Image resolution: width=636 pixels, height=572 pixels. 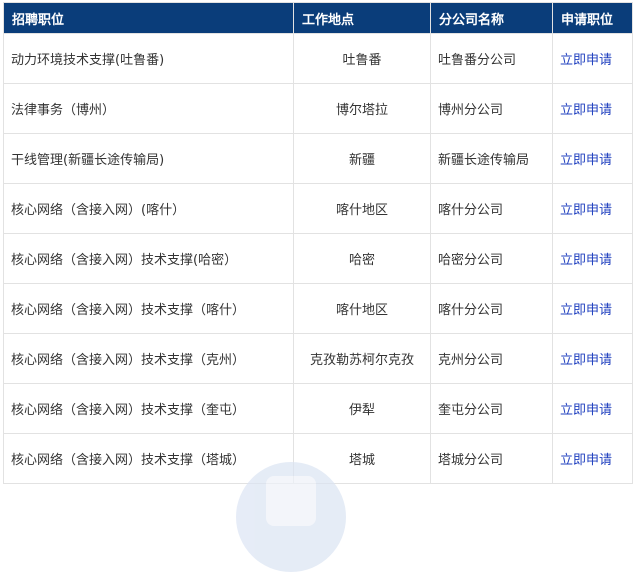 What do you see at coordinates (491, 458) in the screenshot?
I see `job-branch: 塔城分公司` at bounding box center [491, 458].